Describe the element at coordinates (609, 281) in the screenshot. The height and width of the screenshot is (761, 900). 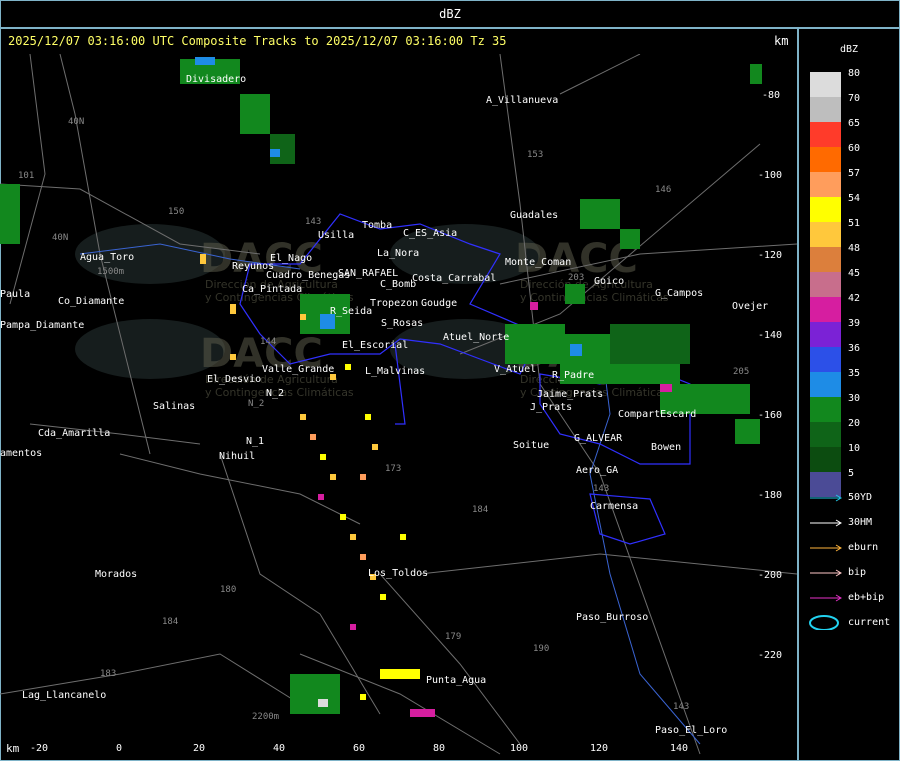
I see `place-label: Goico` at that location.